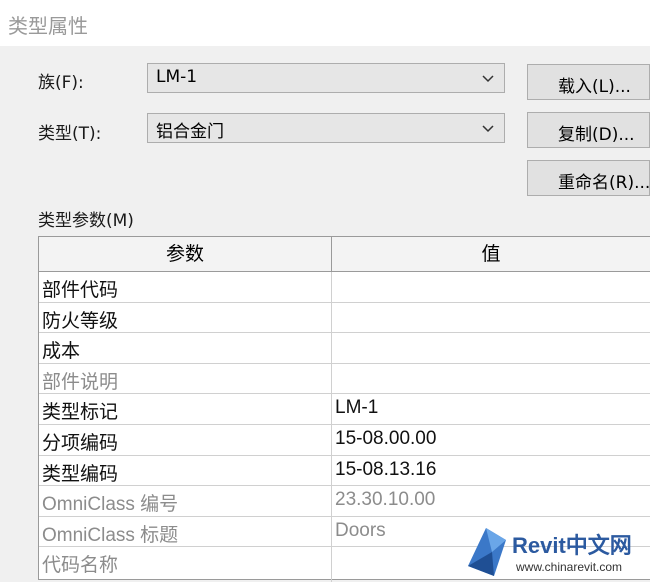  Describe the element at coordinates (385, 470) in the screenshot. I see `row-value: 15-08.13.16` at that location.